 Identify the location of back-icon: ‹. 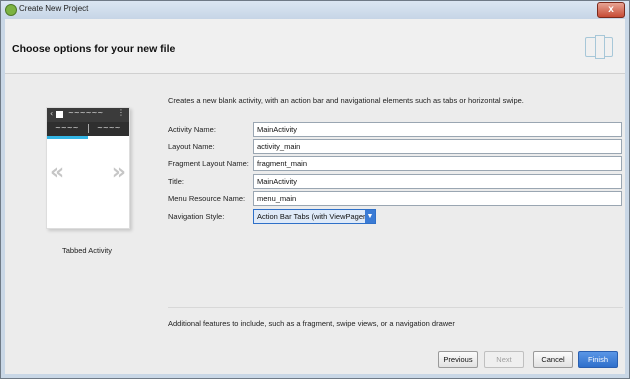
(52, 113).